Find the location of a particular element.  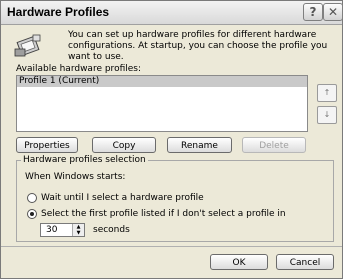

footer-divider is located at coordinates (171, 246).